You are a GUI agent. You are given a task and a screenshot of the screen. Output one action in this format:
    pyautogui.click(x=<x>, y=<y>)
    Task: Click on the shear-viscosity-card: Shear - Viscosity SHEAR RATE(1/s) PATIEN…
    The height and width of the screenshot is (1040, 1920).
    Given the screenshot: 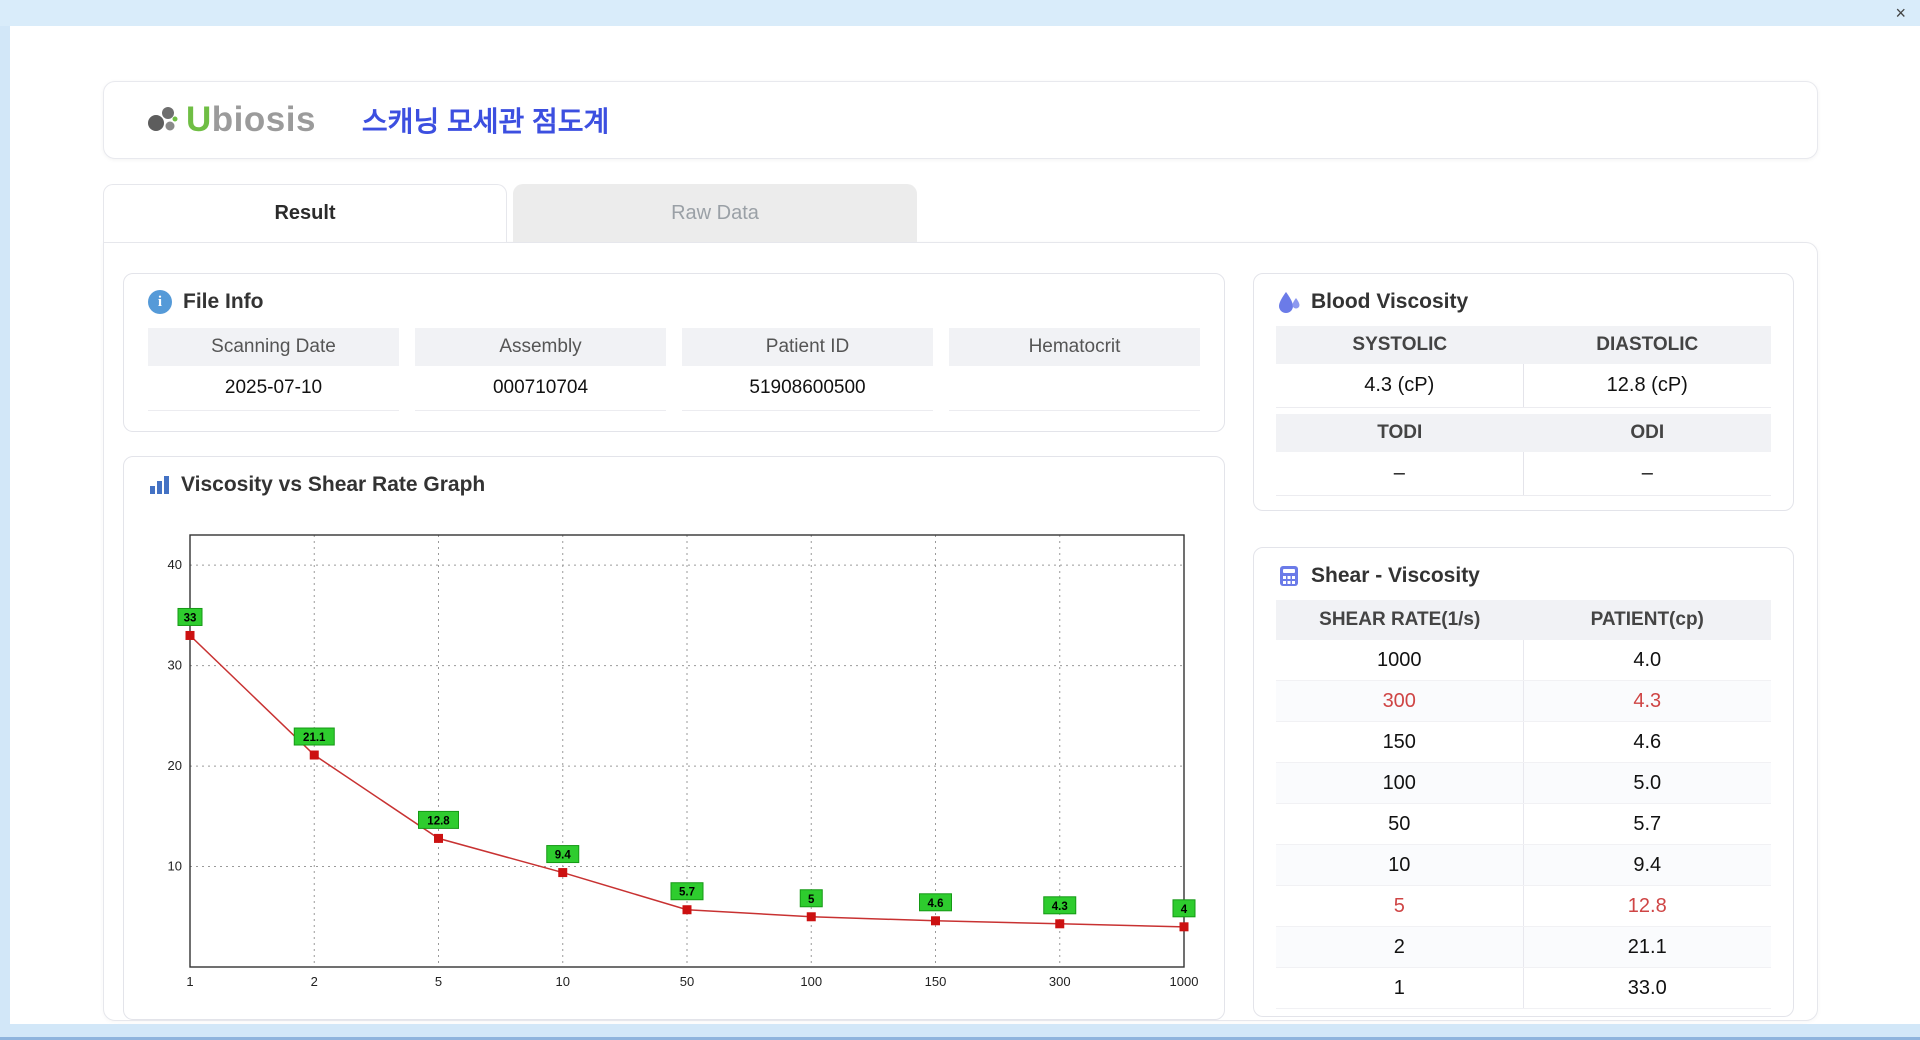 What is the action you would take?
    pyautogui.click(x=1523, y=782)
    